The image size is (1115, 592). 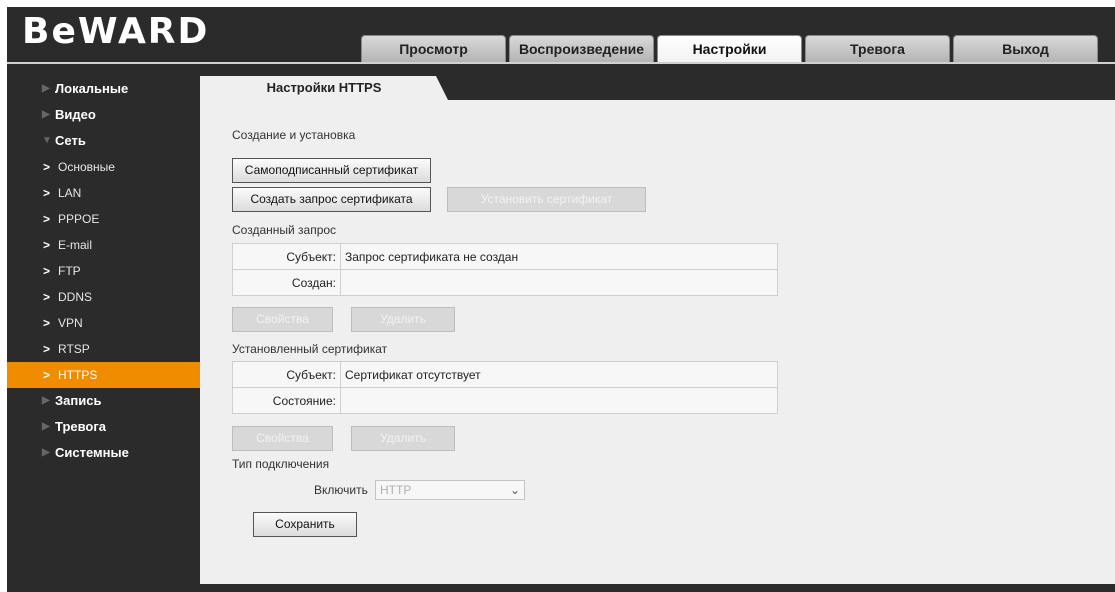 I want to click on sidebar-item-basic: > Основные, so click(x=103, y=167).